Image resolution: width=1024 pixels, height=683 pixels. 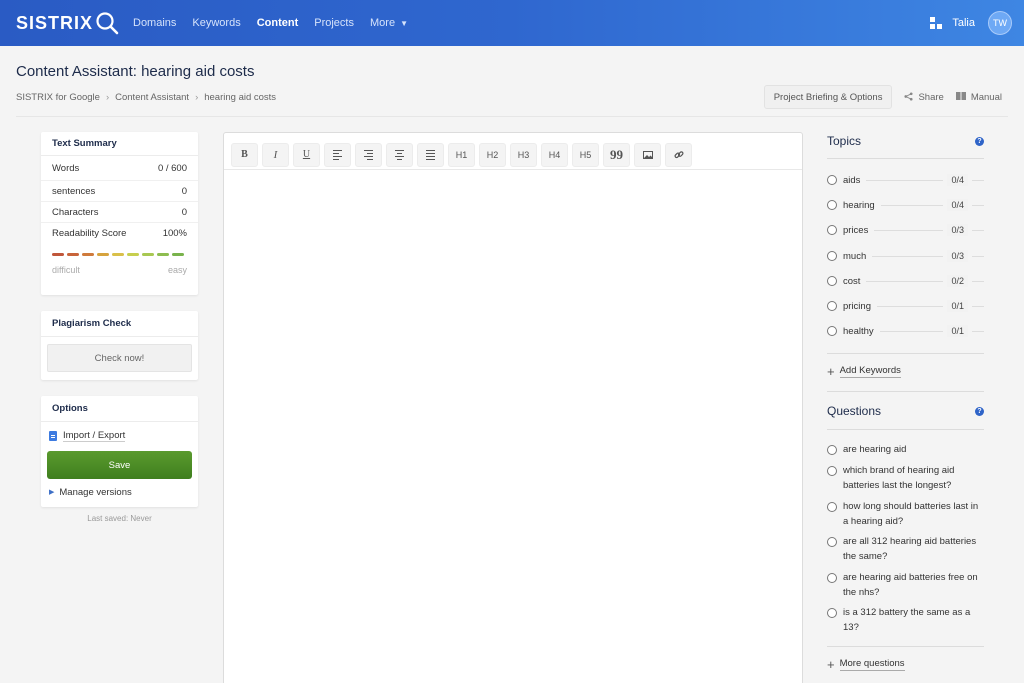 What do you see at coordinates (119, 465) in the screenshot?
I see `save-button: Save` at bounding box center [119, 465].